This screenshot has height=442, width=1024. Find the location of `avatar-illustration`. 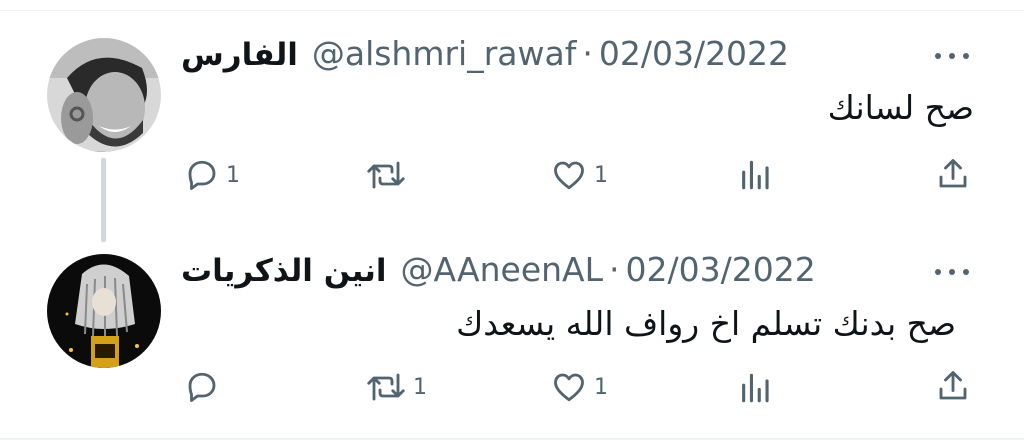

avatar-illustration is located at coordinates (104, 311).